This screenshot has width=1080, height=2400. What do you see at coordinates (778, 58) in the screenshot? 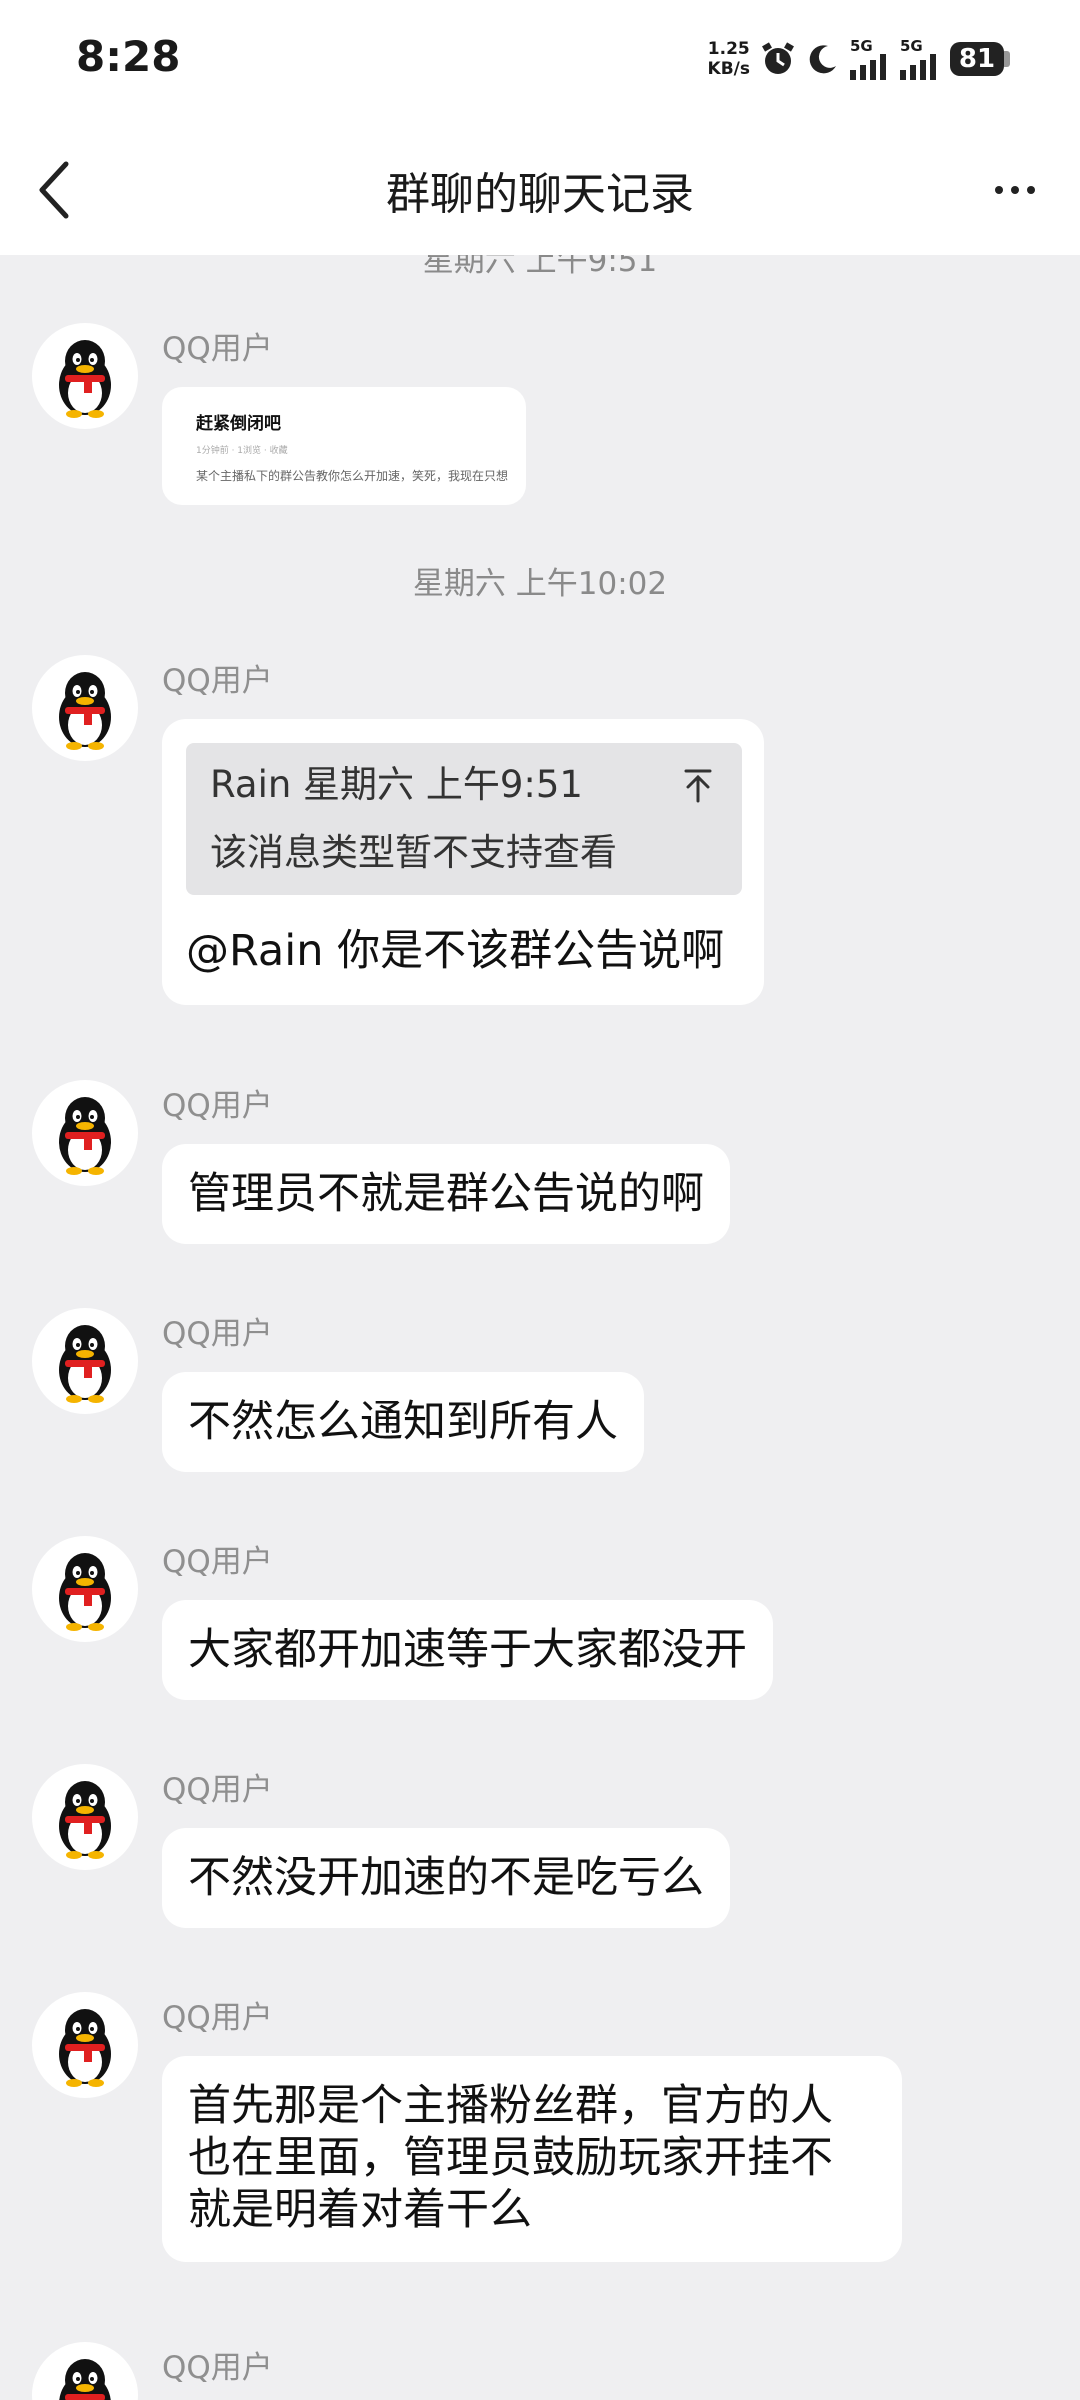
I see `alarm-icon` at bounding box center [778, 58].